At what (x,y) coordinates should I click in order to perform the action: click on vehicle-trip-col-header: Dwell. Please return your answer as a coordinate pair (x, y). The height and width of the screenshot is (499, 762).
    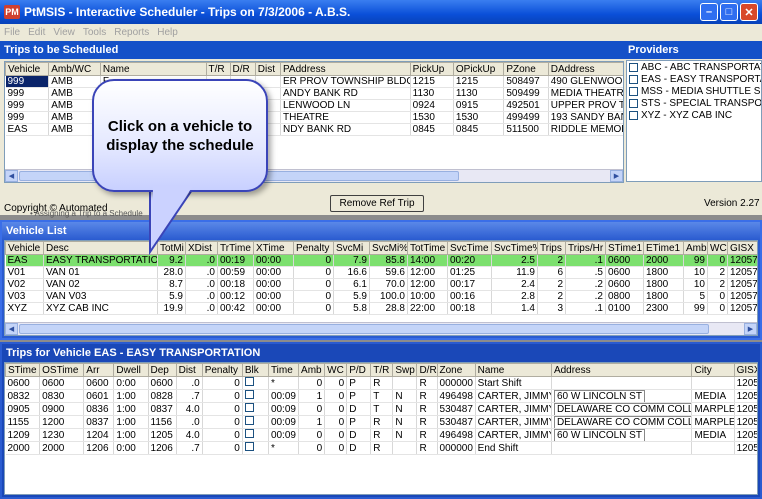
    Looking at the image, I should click on (131, 370).